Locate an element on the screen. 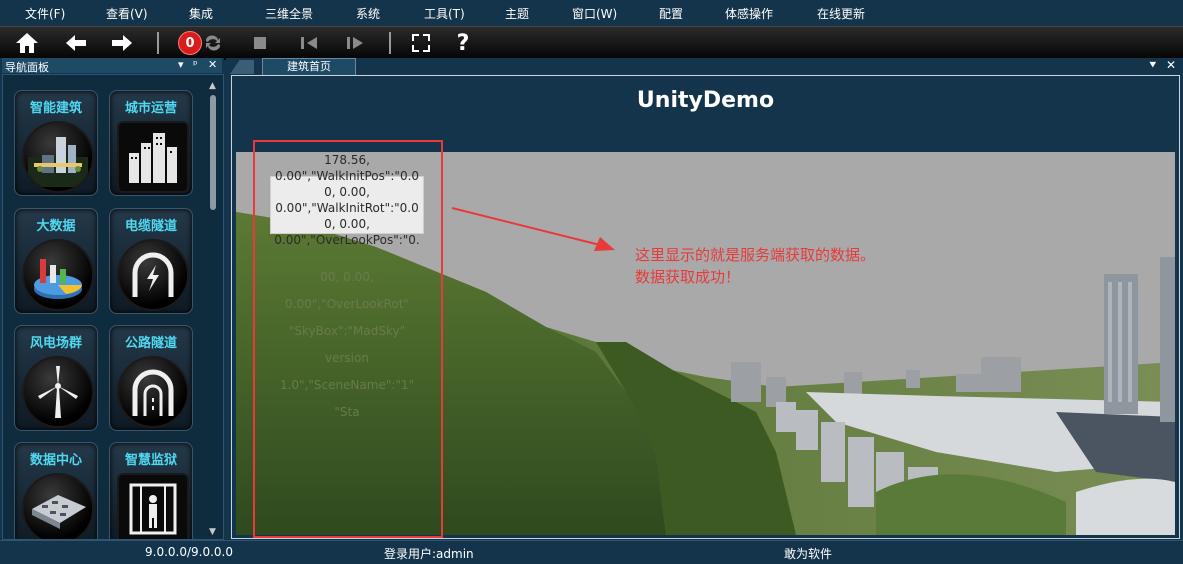  road-tunnel-icon is located at coordinates (153, 392).